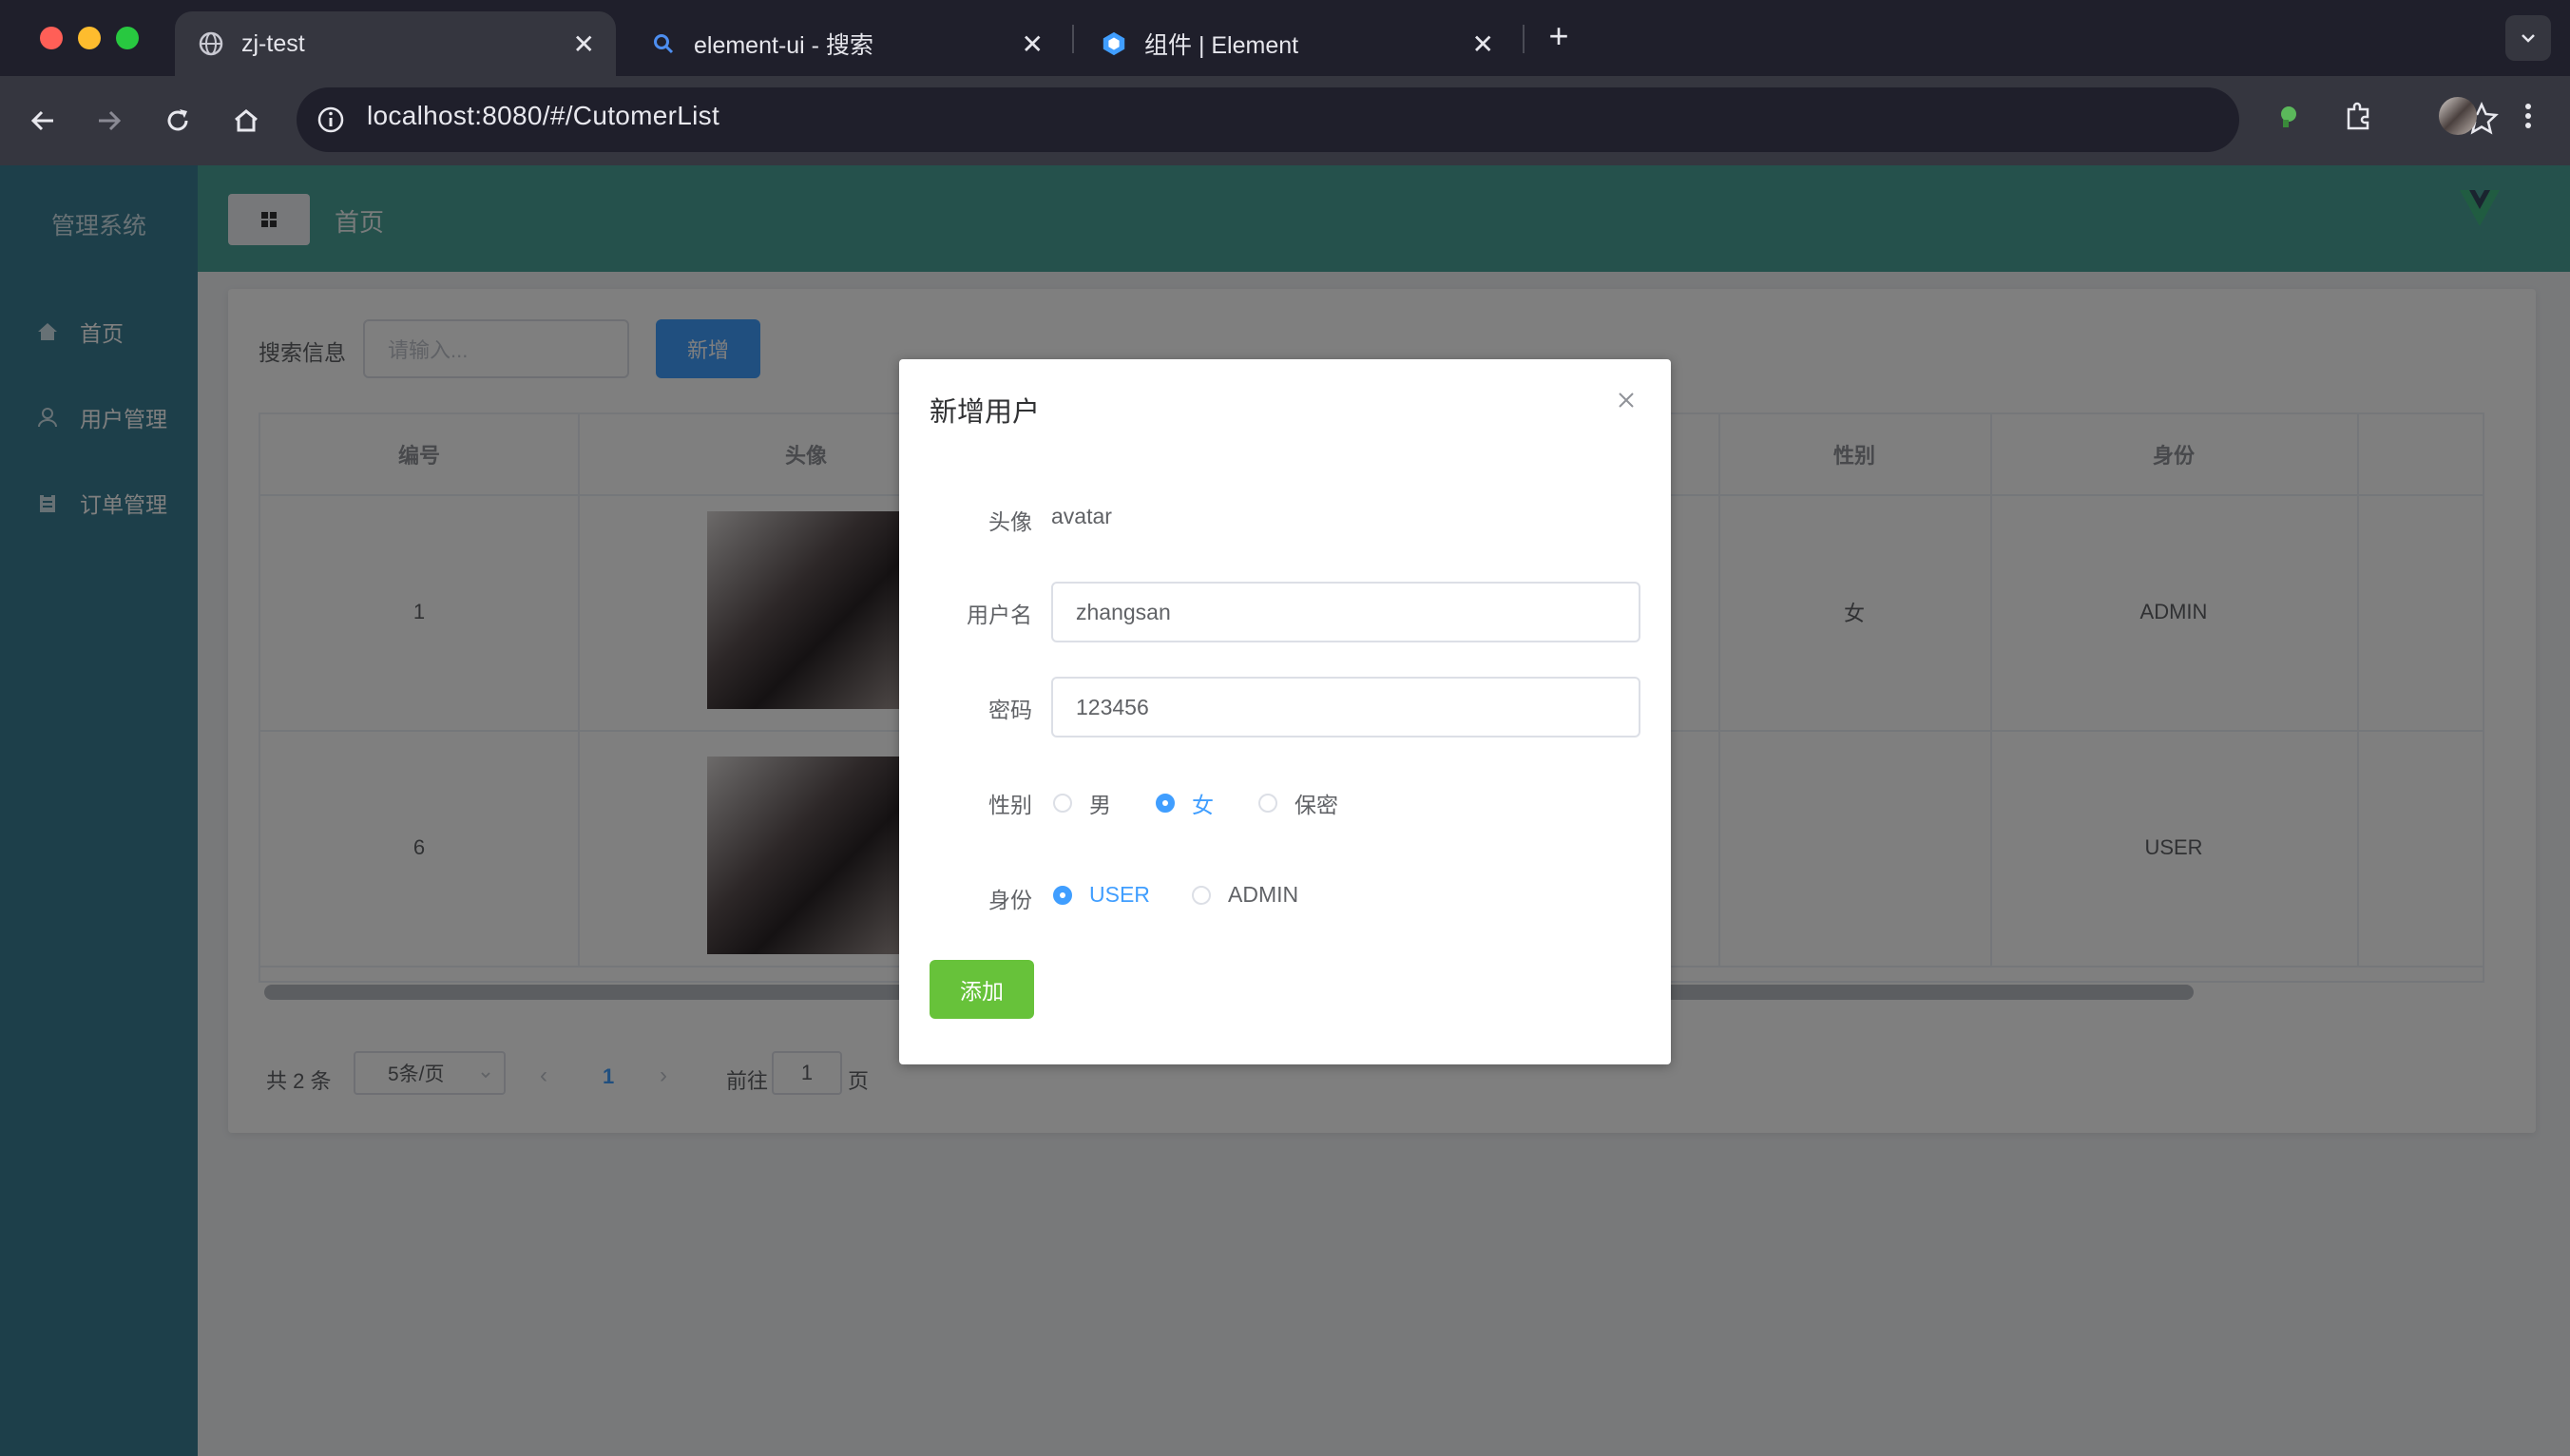 The width and height of the screenshot is (2570, 1456). Describe the element at coordinates (1010, 710) in the screenshot. I see `password-label: 密码` at that location.